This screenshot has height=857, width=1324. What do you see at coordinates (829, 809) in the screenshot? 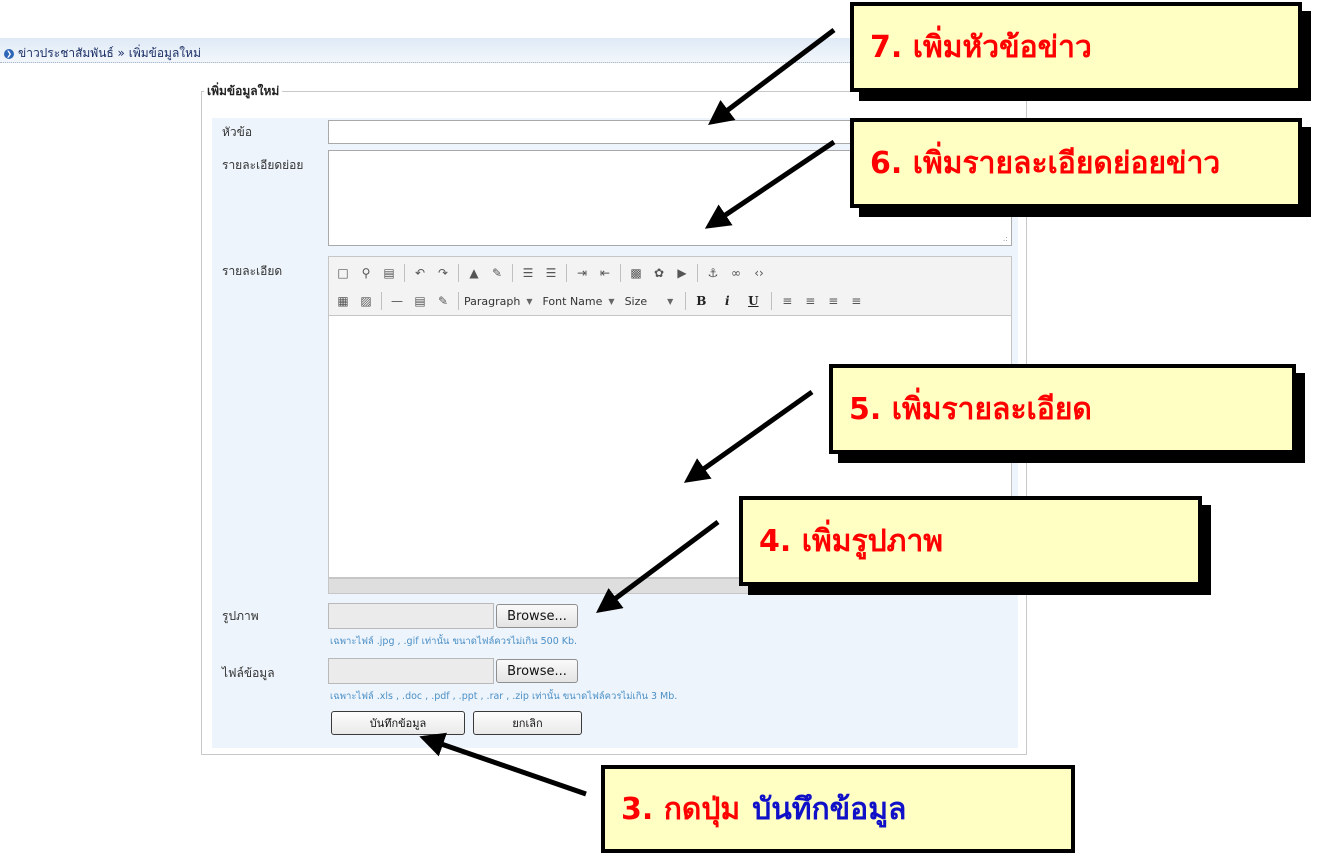
I see `callout-step-3-button-name: บันทึกข้อมูล` at bounding box center [829, 809].